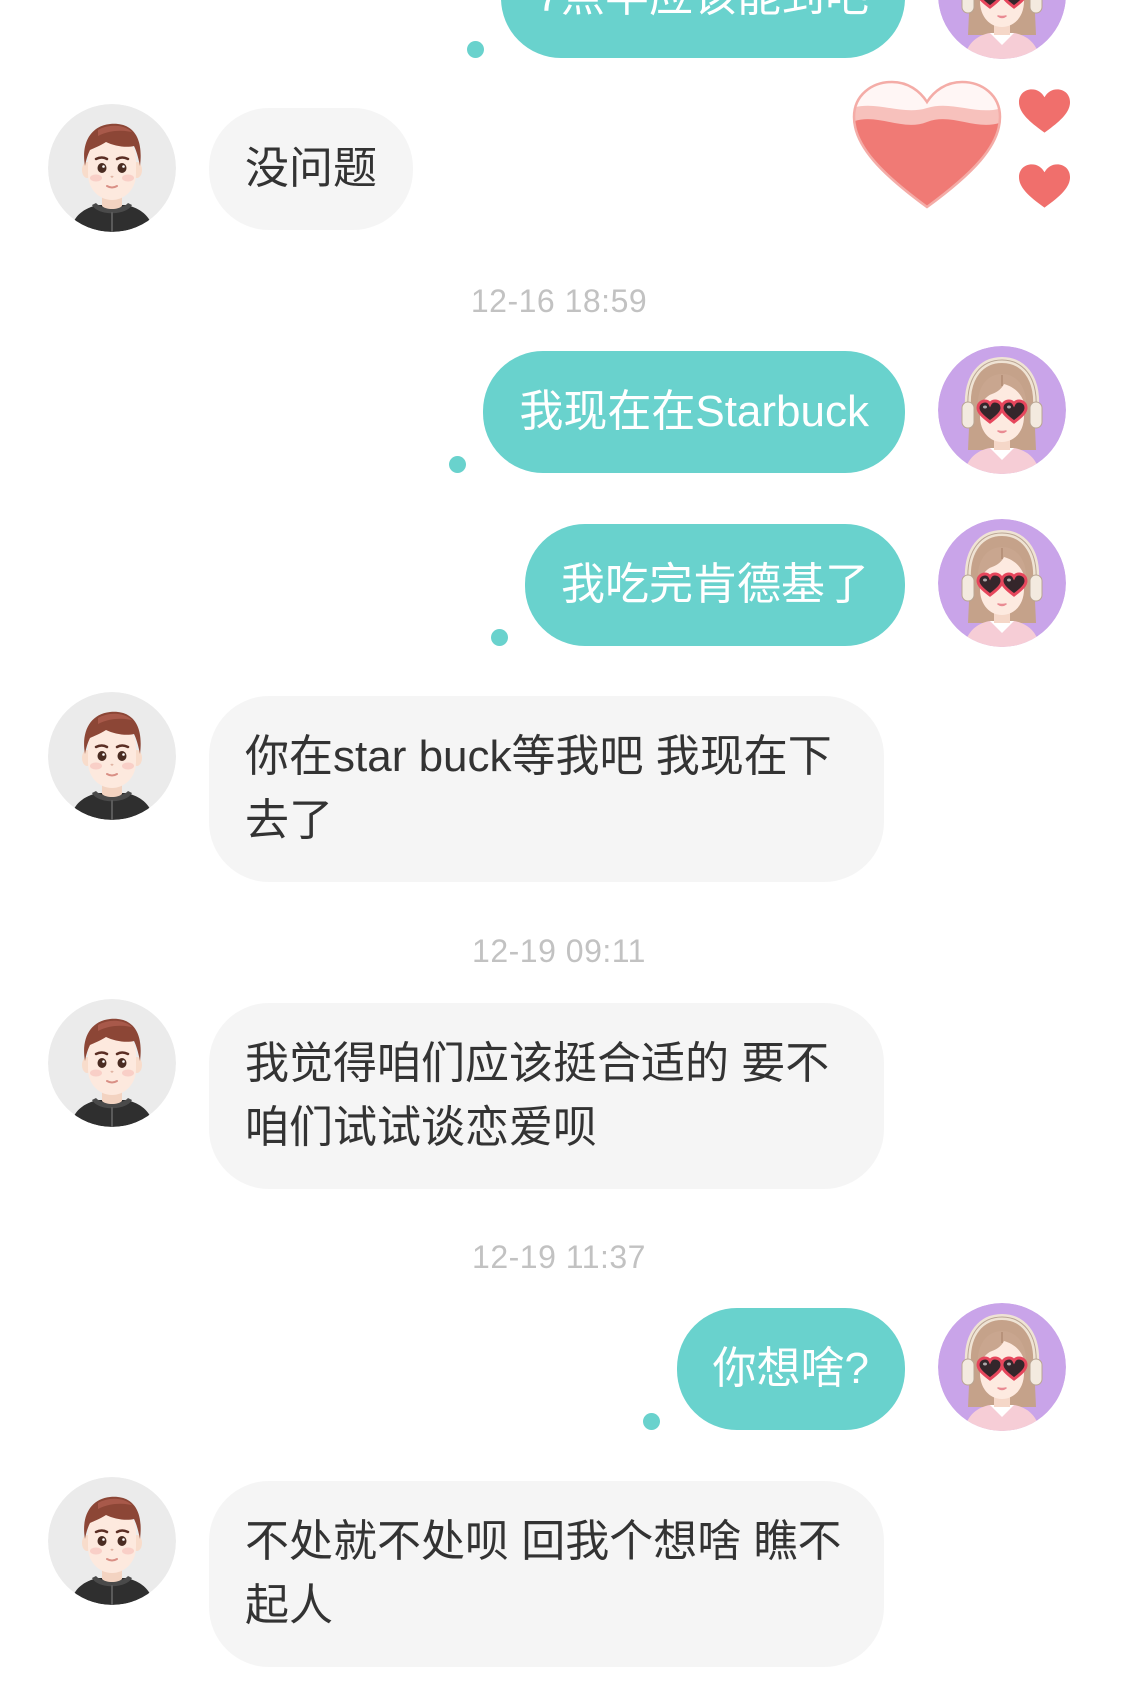 The height and width of the screenshot is (1696, 1125). What do you see at coordinates (694, 411) in the screenshot?
I see `message-text: 我现在在Starbuck` at bounding box center [694, 411].